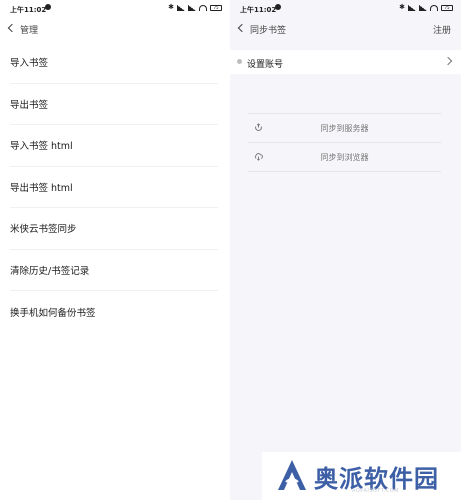 The width and height of the screenshot is (461, 500). Describe the element at coordinates (376, 491) in the screenshot. I see `watermark-subtext: AOPAISOFT.COM` at that location.